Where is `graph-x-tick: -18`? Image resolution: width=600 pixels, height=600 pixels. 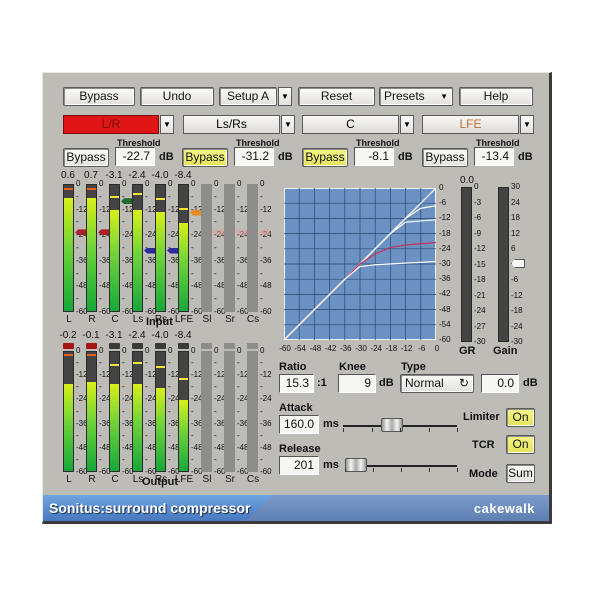
graph-x-tick: -18 is located at coordinates (391, 348).